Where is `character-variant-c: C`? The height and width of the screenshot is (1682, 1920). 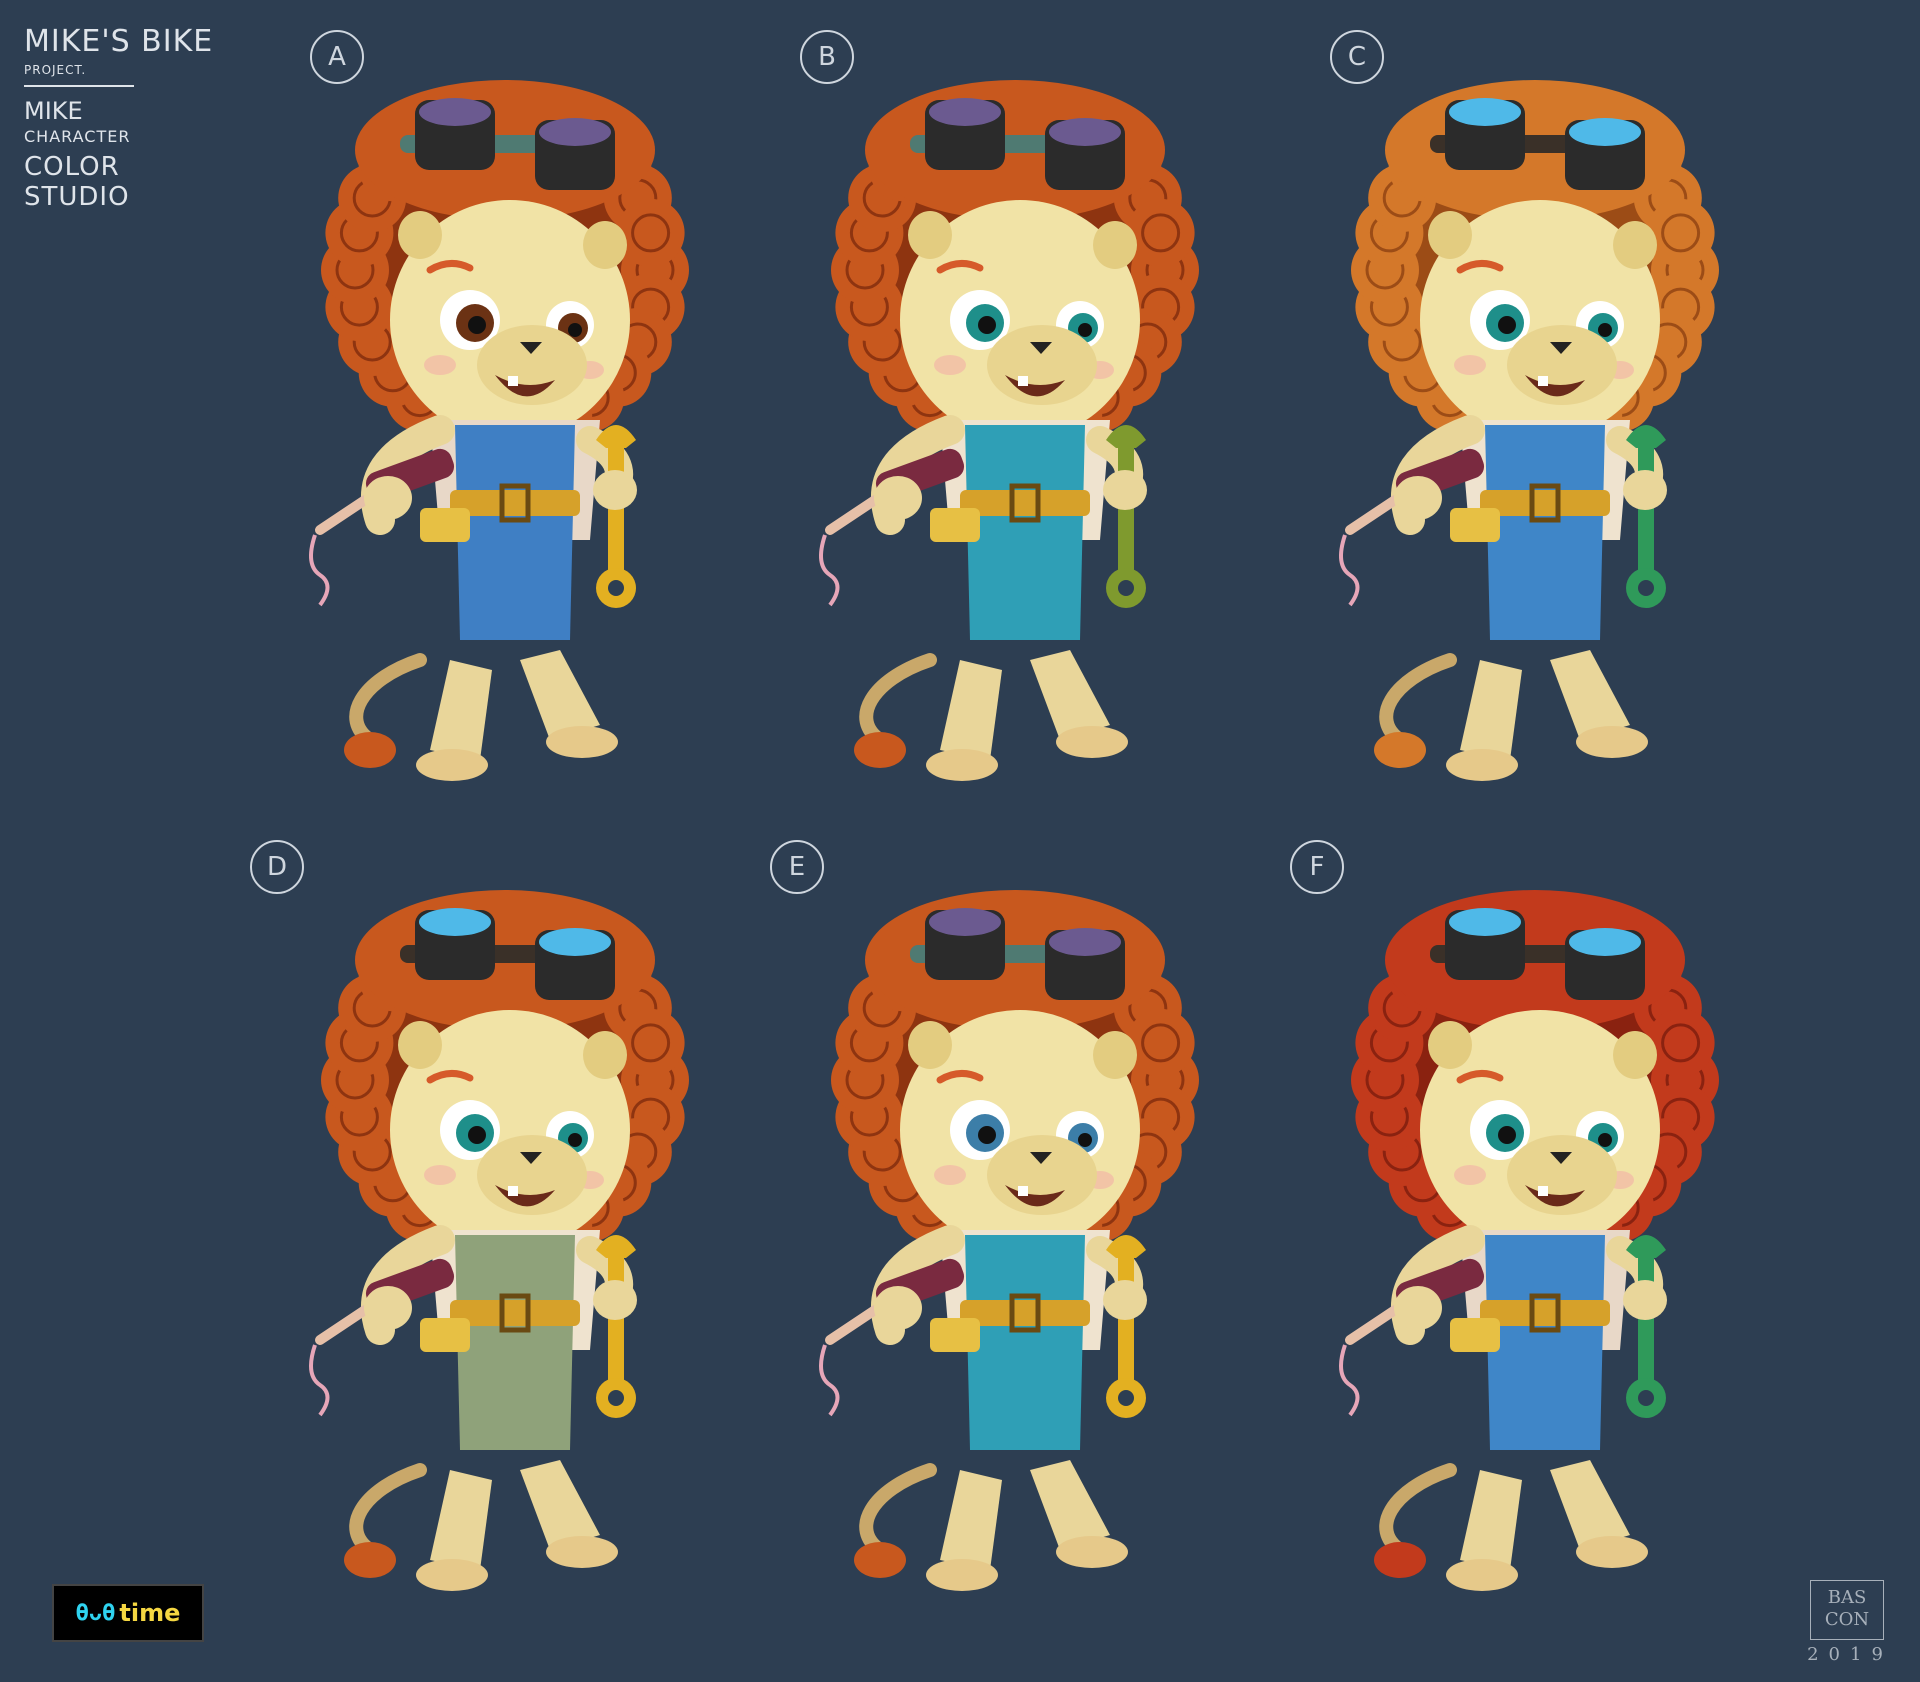 character-variant-c: C is located at coordinates (1540, 415).